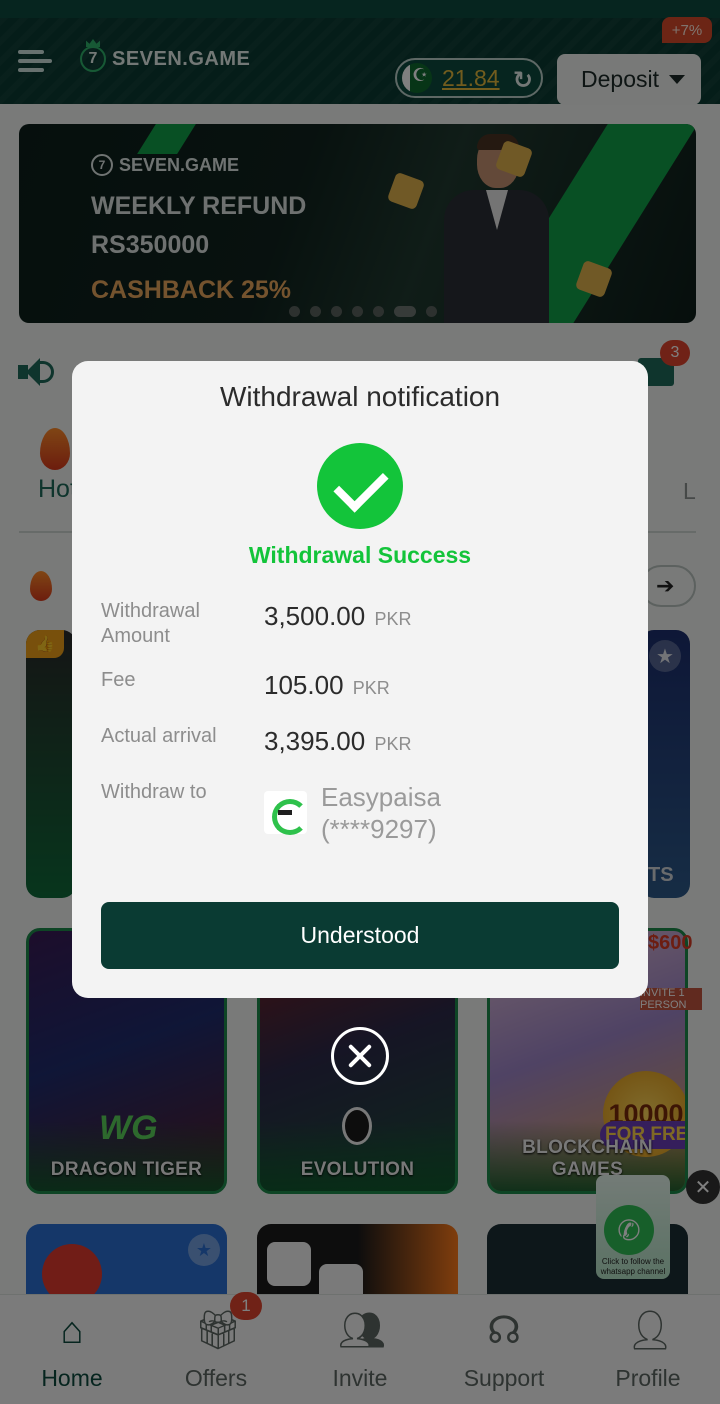 The width and height of the screenshot is (720, 1404). Describe the element at coordinates (360, 555) in the screenshot. I see `withdrawal-status: Withdrawal Success` at that location.